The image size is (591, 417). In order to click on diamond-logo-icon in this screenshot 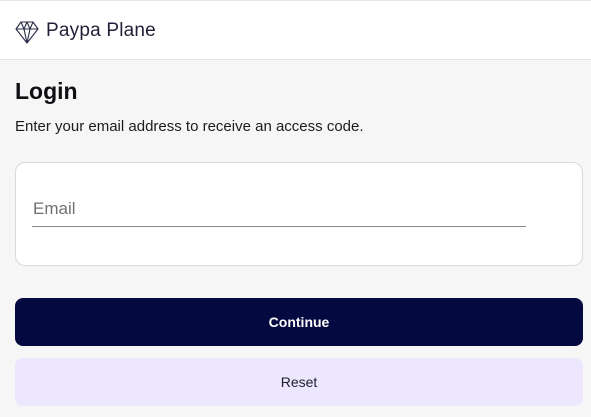, I will do `click(27, 32)`.